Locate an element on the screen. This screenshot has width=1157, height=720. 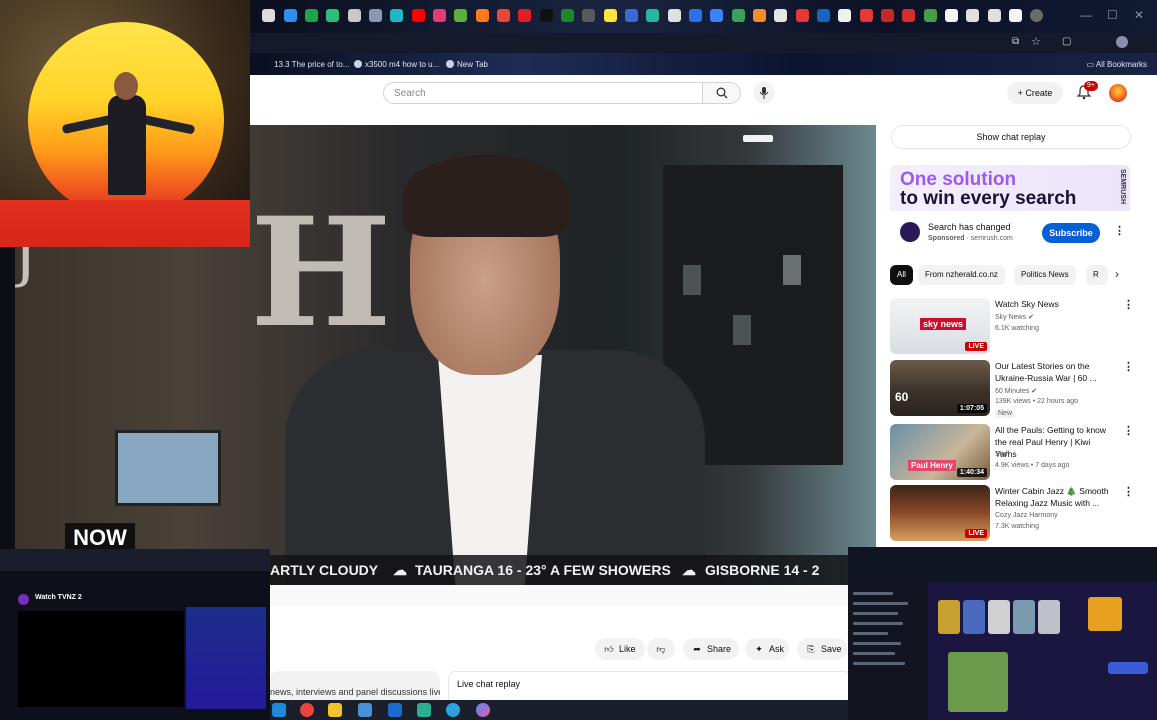
close-icon: ✕ is located at coordinates (1139, 15).